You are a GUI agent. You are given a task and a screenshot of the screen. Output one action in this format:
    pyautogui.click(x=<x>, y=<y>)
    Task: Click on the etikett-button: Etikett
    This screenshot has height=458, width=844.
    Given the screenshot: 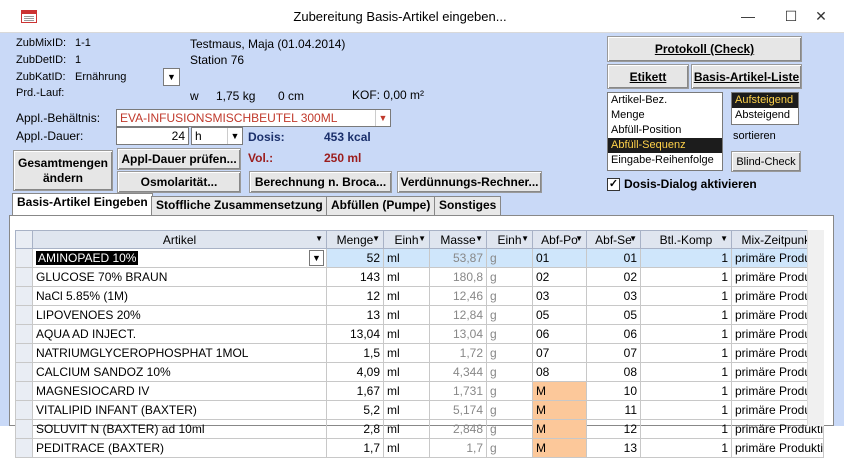 What is the action you would take?
    pyautogui.click(x=648, y=76)
    